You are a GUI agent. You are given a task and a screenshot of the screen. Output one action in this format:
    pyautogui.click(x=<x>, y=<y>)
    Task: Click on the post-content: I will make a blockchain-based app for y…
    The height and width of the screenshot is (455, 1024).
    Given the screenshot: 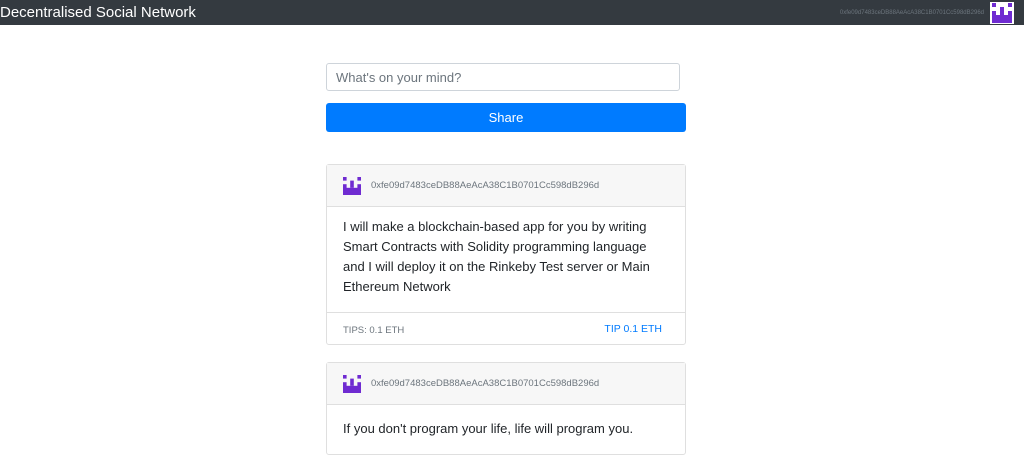 What is the action you would take?
    pyautogui.click(x=496, y=256)
    